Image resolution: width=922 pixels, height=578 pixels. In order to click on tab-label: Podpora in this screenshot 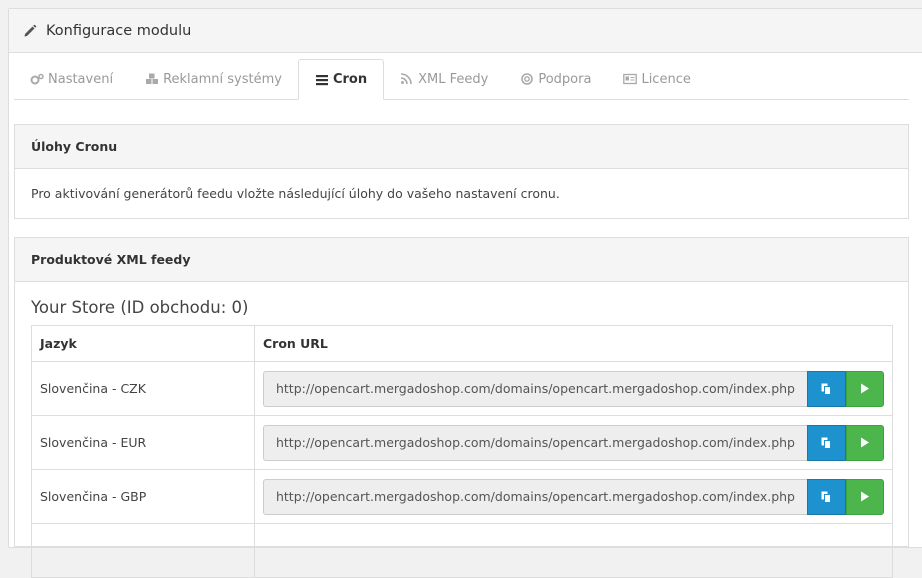, I will do `click(565, 79)`.